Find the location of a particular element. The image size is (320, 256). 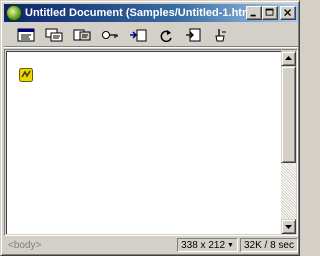

scroll-down-button is located at coordinates (288, 226).